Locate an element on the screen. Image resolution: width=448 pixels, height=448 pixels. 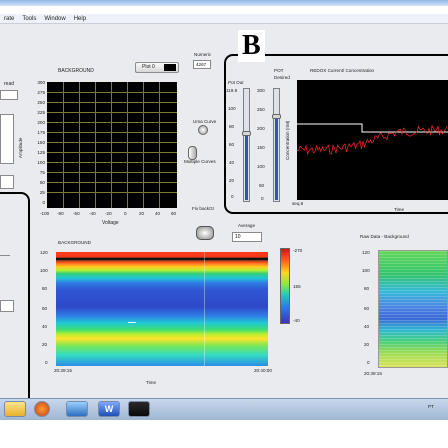
ytick: 75 is located at coordinates (42, 172).